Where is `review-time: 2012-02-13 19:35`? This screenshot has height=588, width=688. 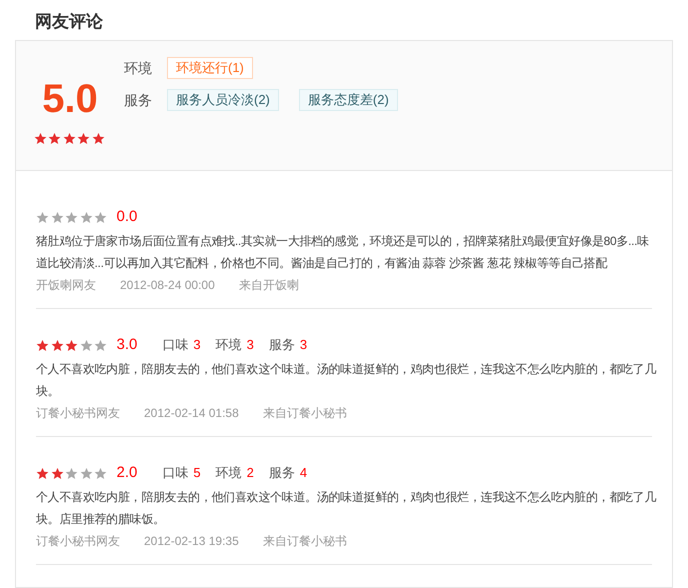 review-time: 2012-02-13 19:35 is located at coordinates (191, 541).